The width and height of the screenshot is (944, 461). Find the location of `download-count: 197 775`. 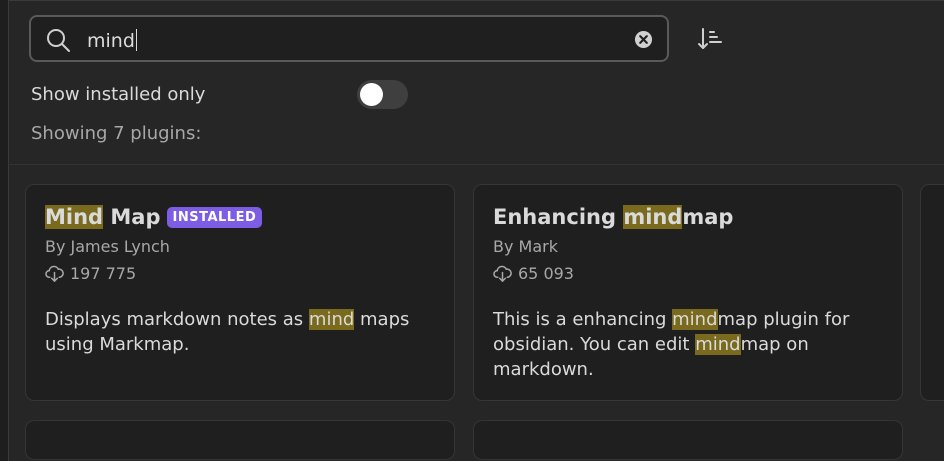

download-count: 197 775 is located at coordinates (103, 273).